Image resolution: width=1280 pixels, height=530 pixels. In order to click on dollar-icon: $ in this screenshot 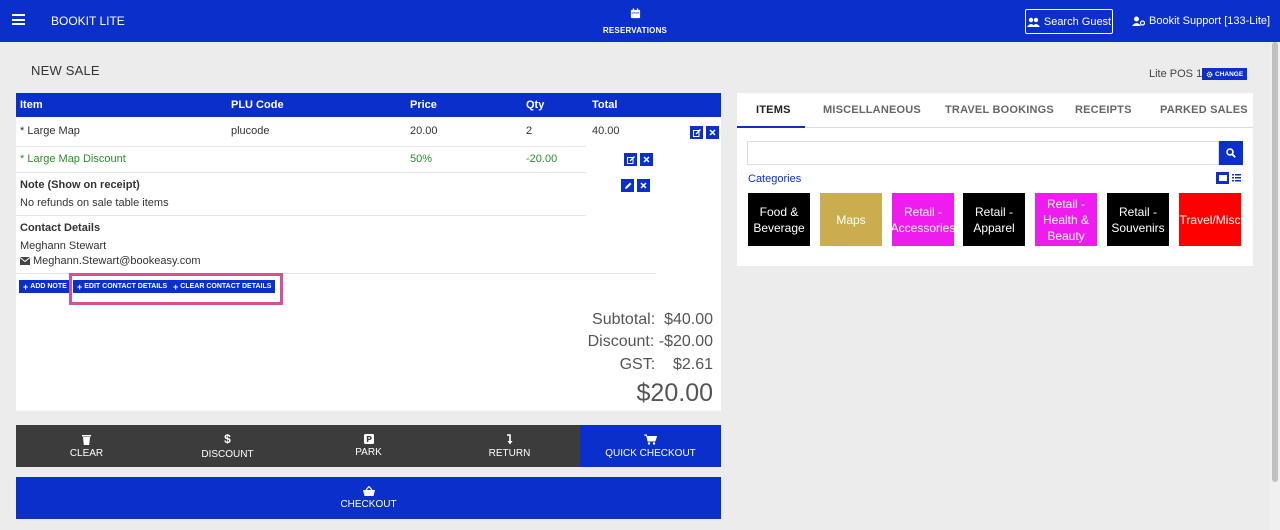, I will do `click(227, 439)`.